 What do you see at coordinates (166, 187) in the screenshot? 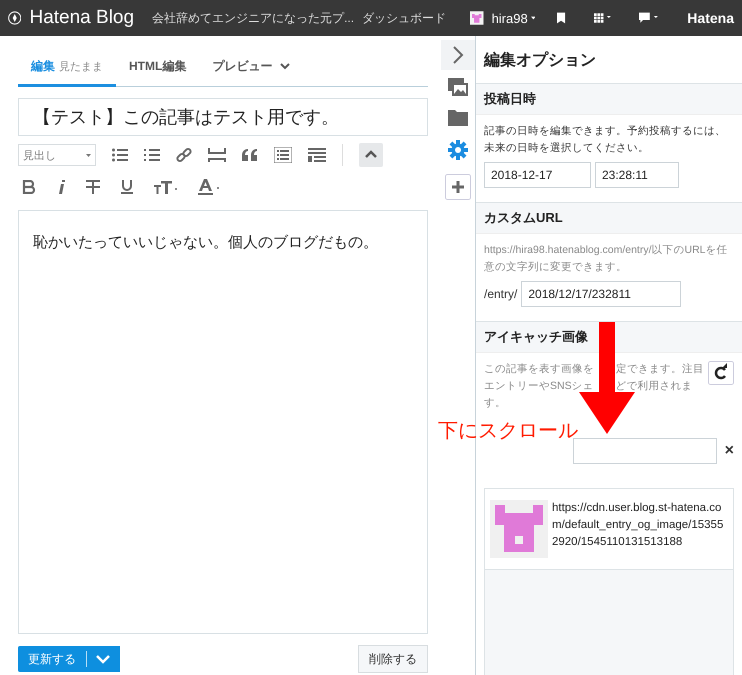
I see `font-size-icon` at bounding box center [166, 187].